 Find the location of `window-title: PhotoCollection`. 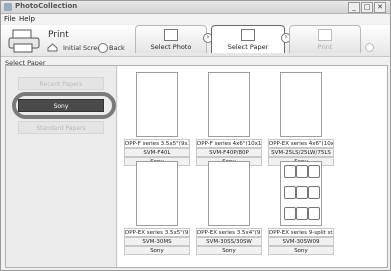

window-title: PhotoCollection is located at coordinates (46, 6).